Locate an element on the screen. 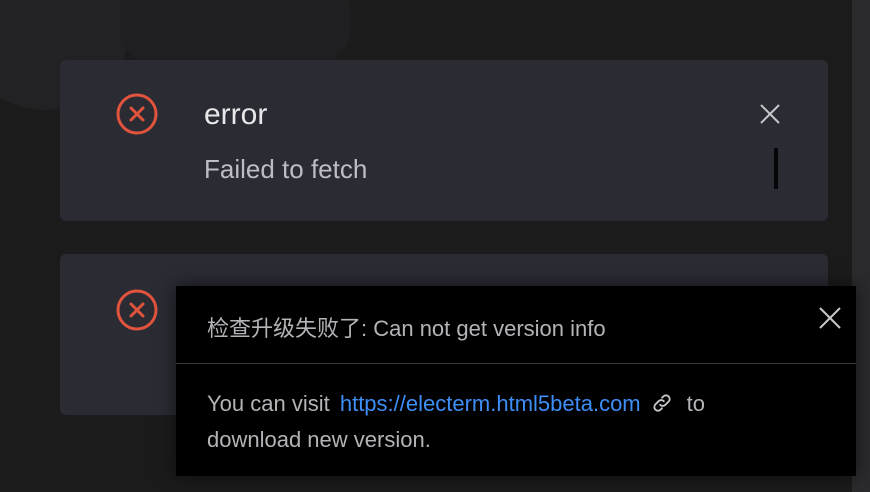 The width and height of the screenshot is (870, 492). body-text: to is located at coordinates (695, 403).